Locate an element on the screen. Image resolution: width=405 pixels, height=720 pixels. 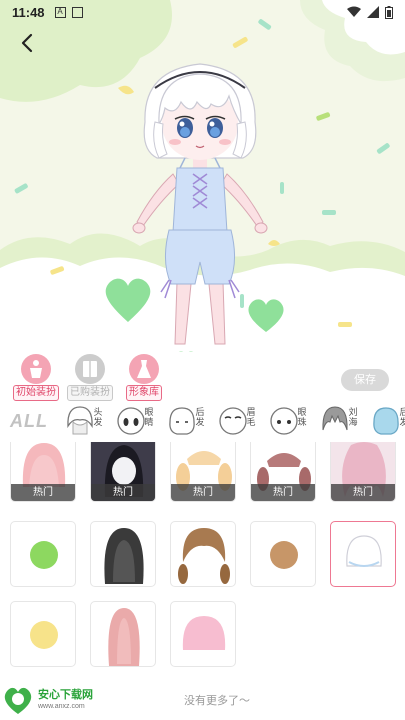
tab-eyes: 眼睛 is located at coordinates (135, 421).